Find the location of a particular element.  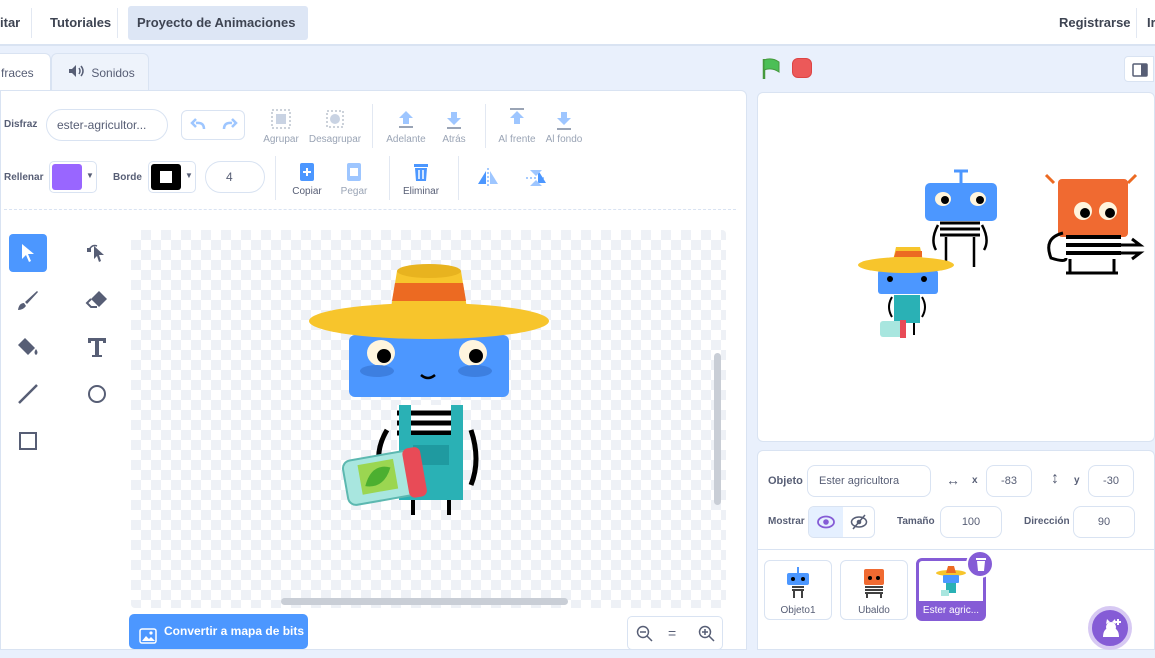

convert-bitmap-button: Convertir a mapa de bits is located at coordinates (218, 631).